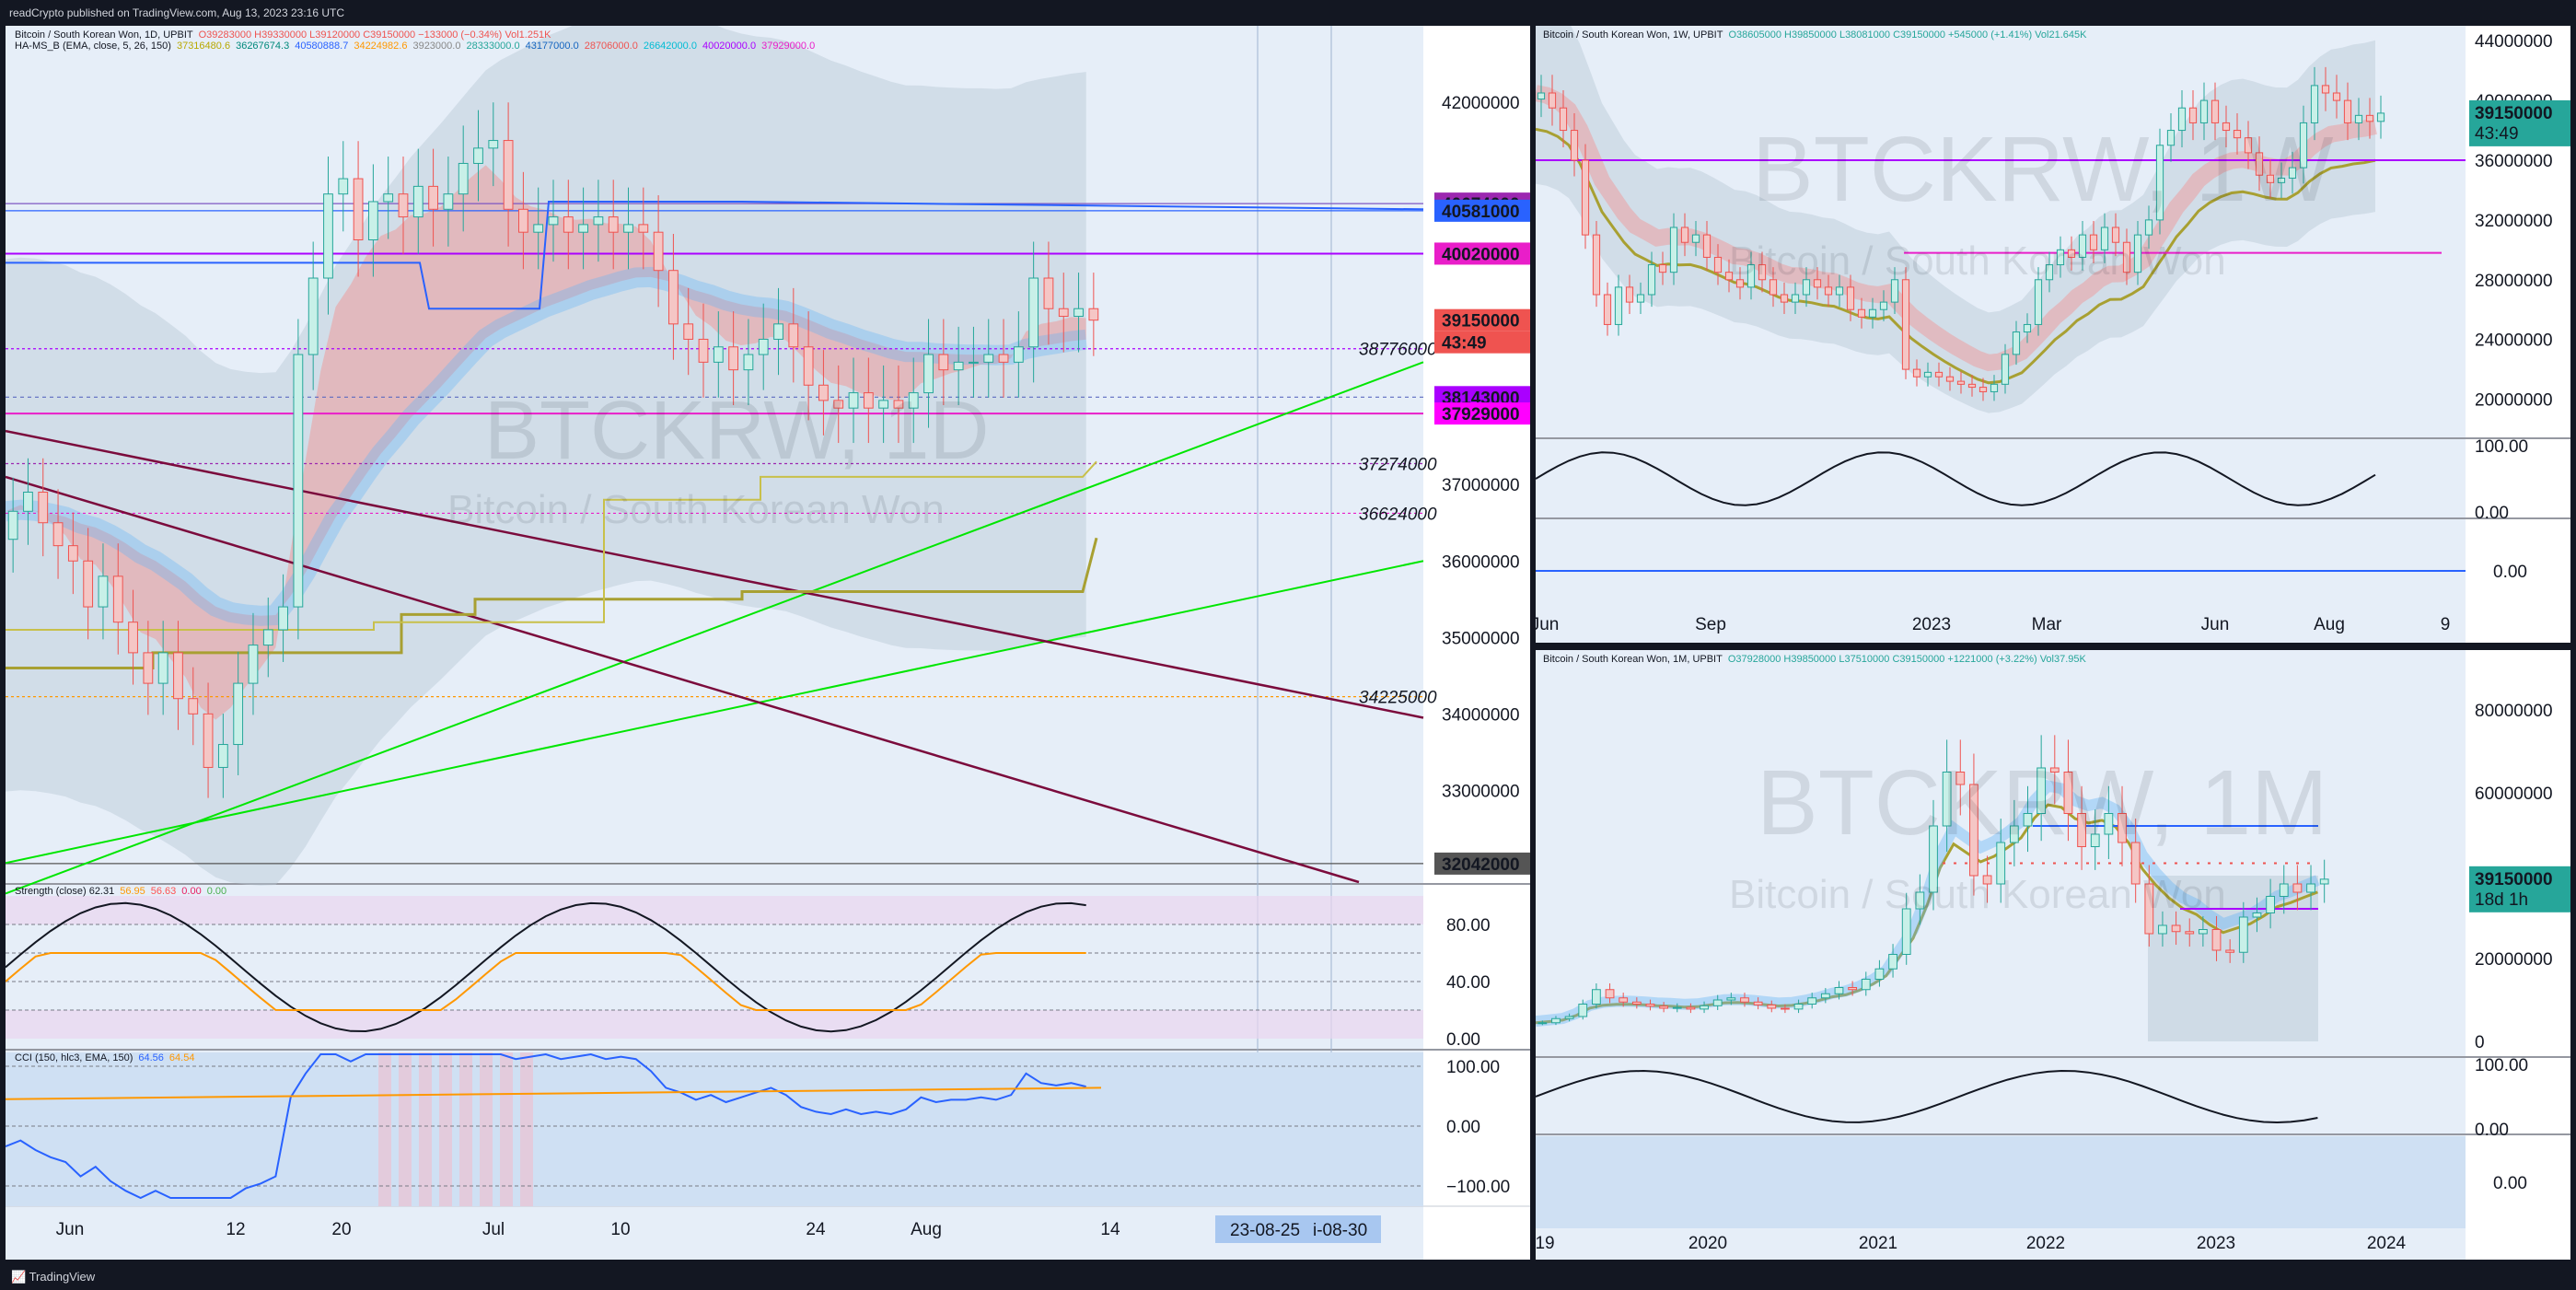 This screenshot has height=1290, width=2576. I want to click on x-tick-label: Jun, so click(1547, 624).